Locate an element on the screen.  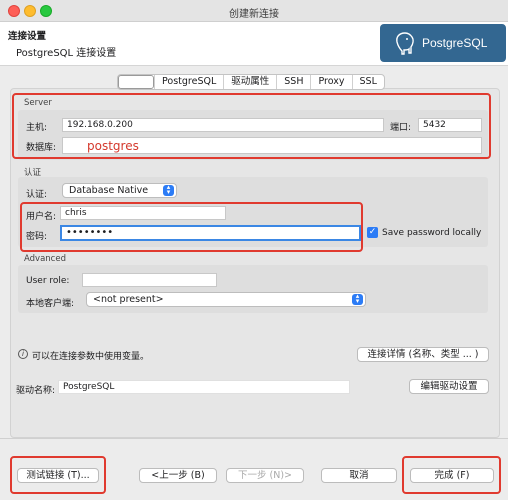
elephant-icon is located at coordinates (405, 43).